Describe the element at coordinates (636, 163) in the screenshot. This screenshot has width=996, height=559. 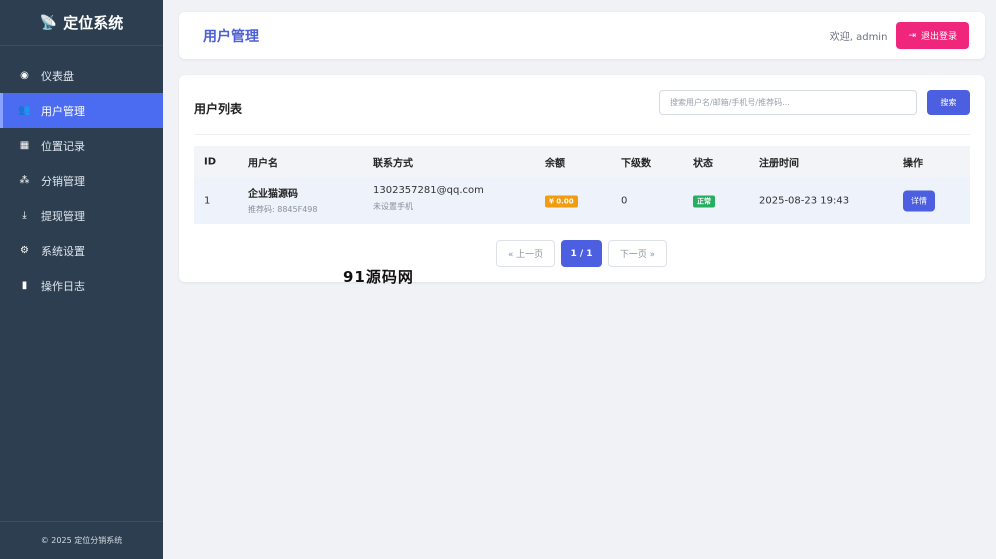
I see `column-header-subordinates: 下级数` at that location.